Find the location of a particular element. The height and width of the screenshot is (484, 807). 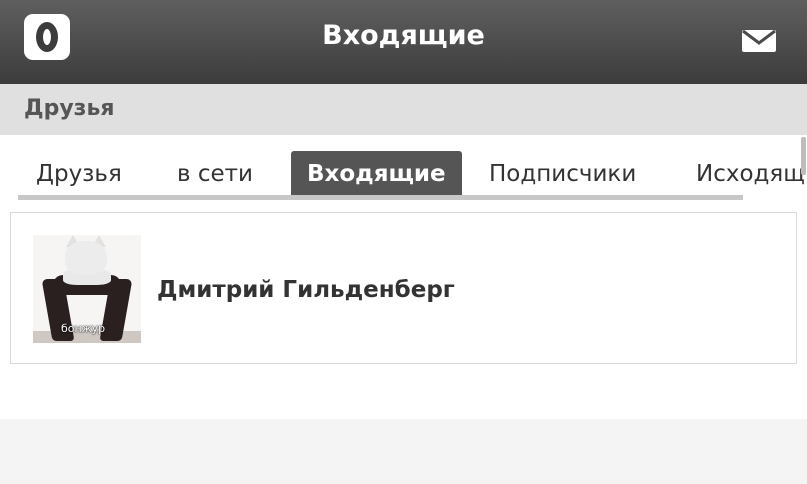

tab-incoming: Входящие is located at coordinates (376, 174).